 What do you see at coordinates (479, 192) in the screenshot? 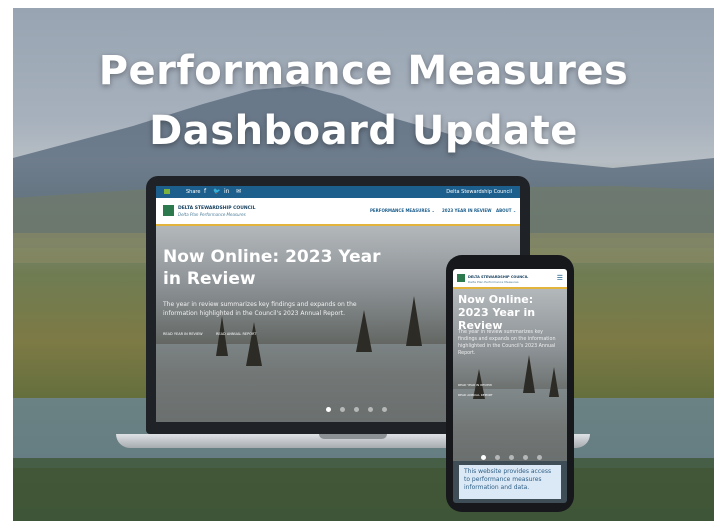
I see `council-link: Delta Stewardship Council` at bounding box center [479, 192].